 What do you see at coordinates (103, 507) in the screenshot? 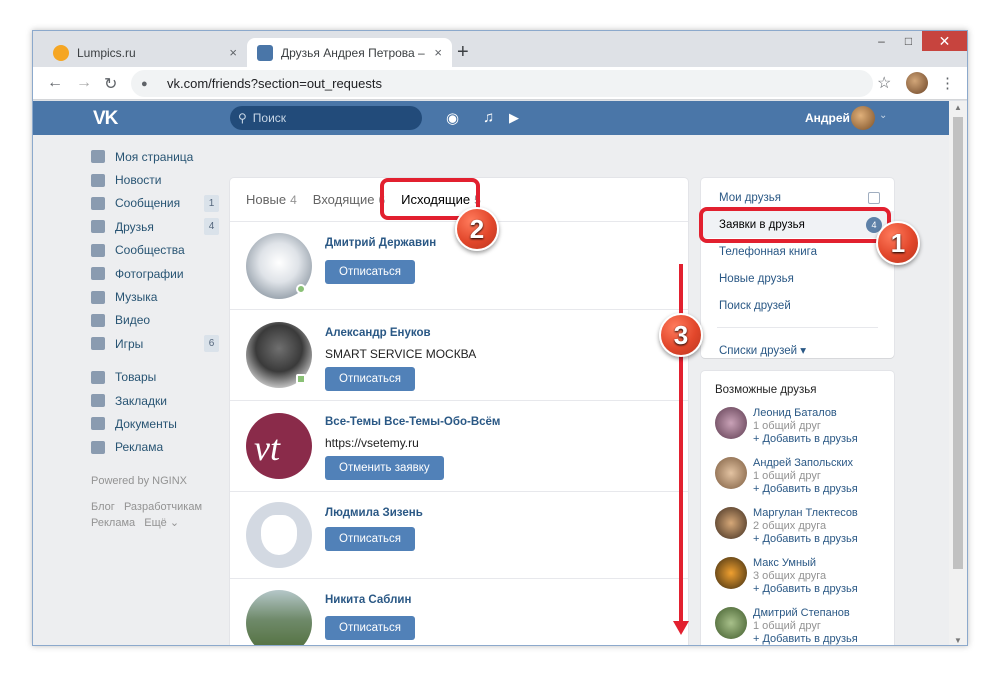
I see `footer-link-blog: Блог` at bounding box center [103, 507].